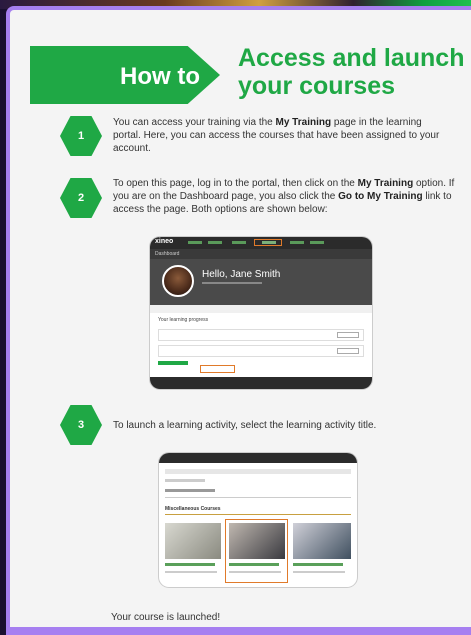  What do you see at coordinates (261, 254) in the screenshot?
I see `dashboard-label: Dashboard` at bounding box center [261, 254].